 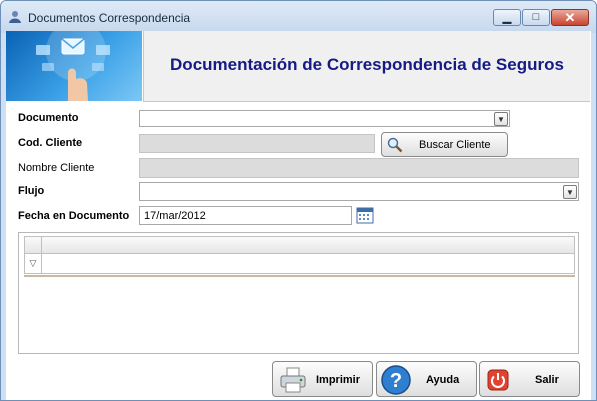 I want to click on flujo-select: ▼, so click(x=359, y=191).